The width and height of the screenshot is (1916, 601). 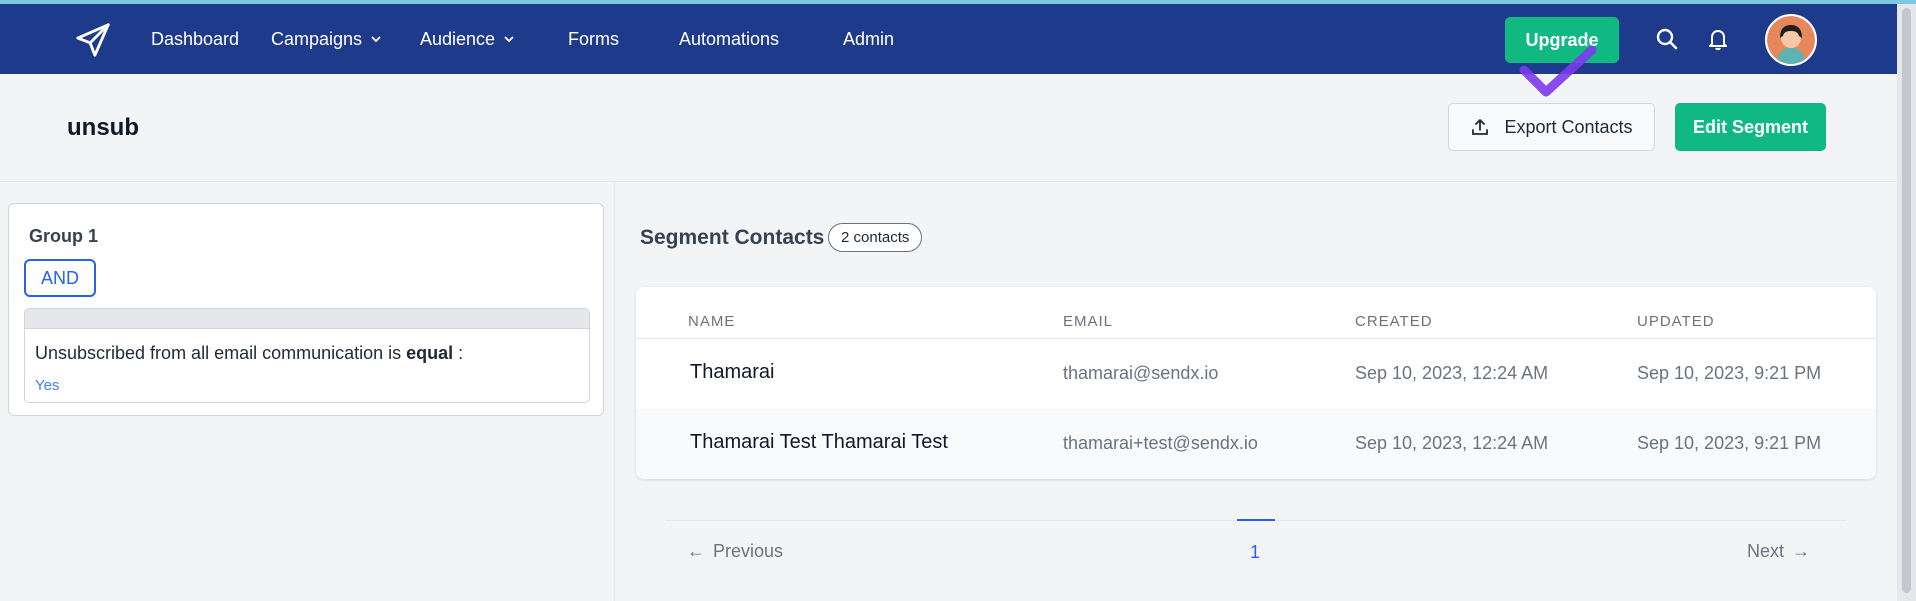 I want to click on export-contacts-label: Export Contacts, so click(x=1568, y=126).